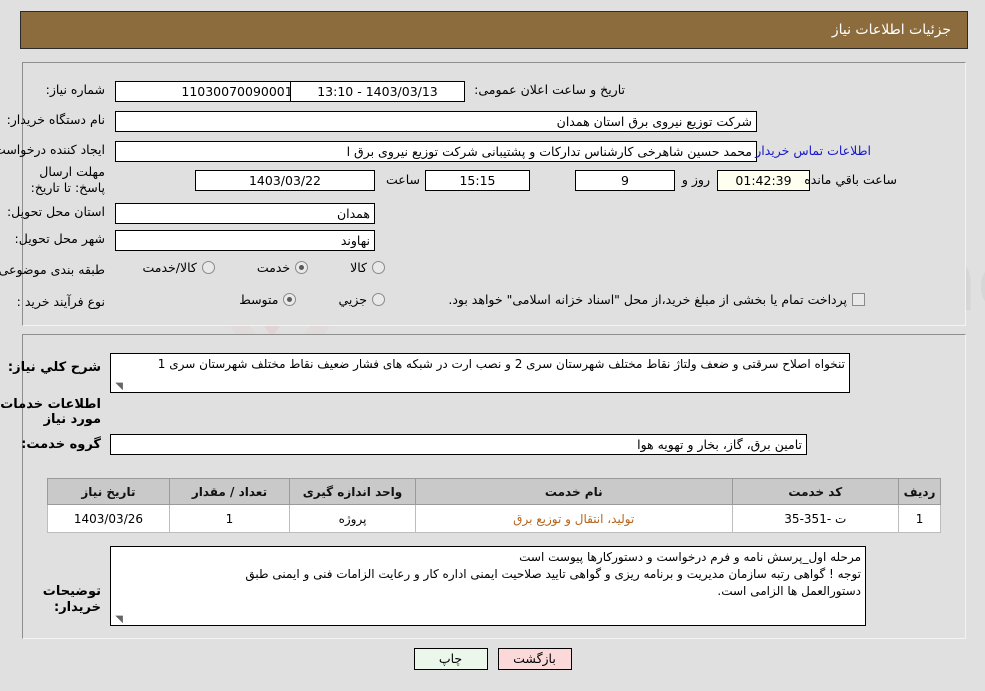 This screenshot has height=691, width=985. Describe the element at coordinates (534, 659) in the screenshot. I see `back-button: بازگشت` at that location.